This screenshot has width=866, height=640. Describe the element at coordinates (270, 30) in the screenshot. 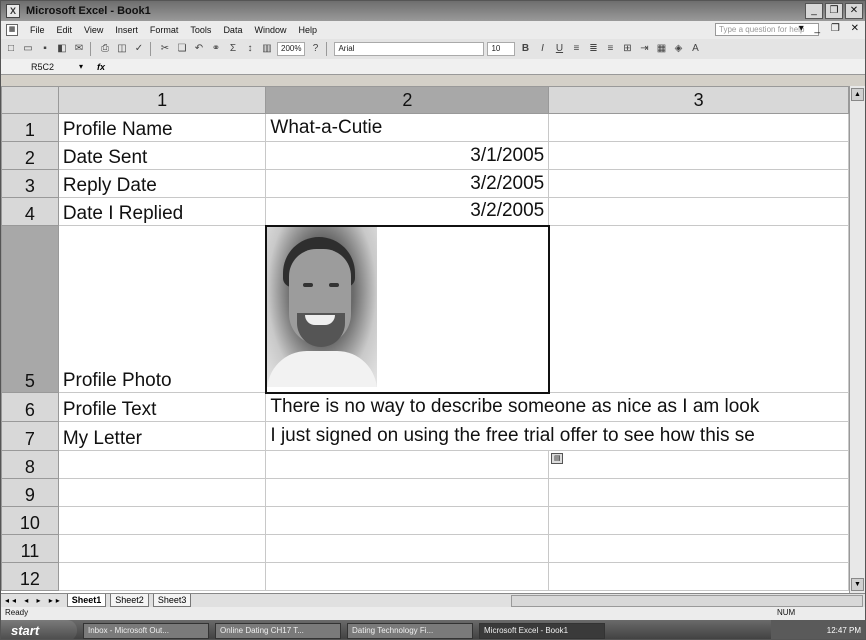

I see `menu-window: Window` at that location.